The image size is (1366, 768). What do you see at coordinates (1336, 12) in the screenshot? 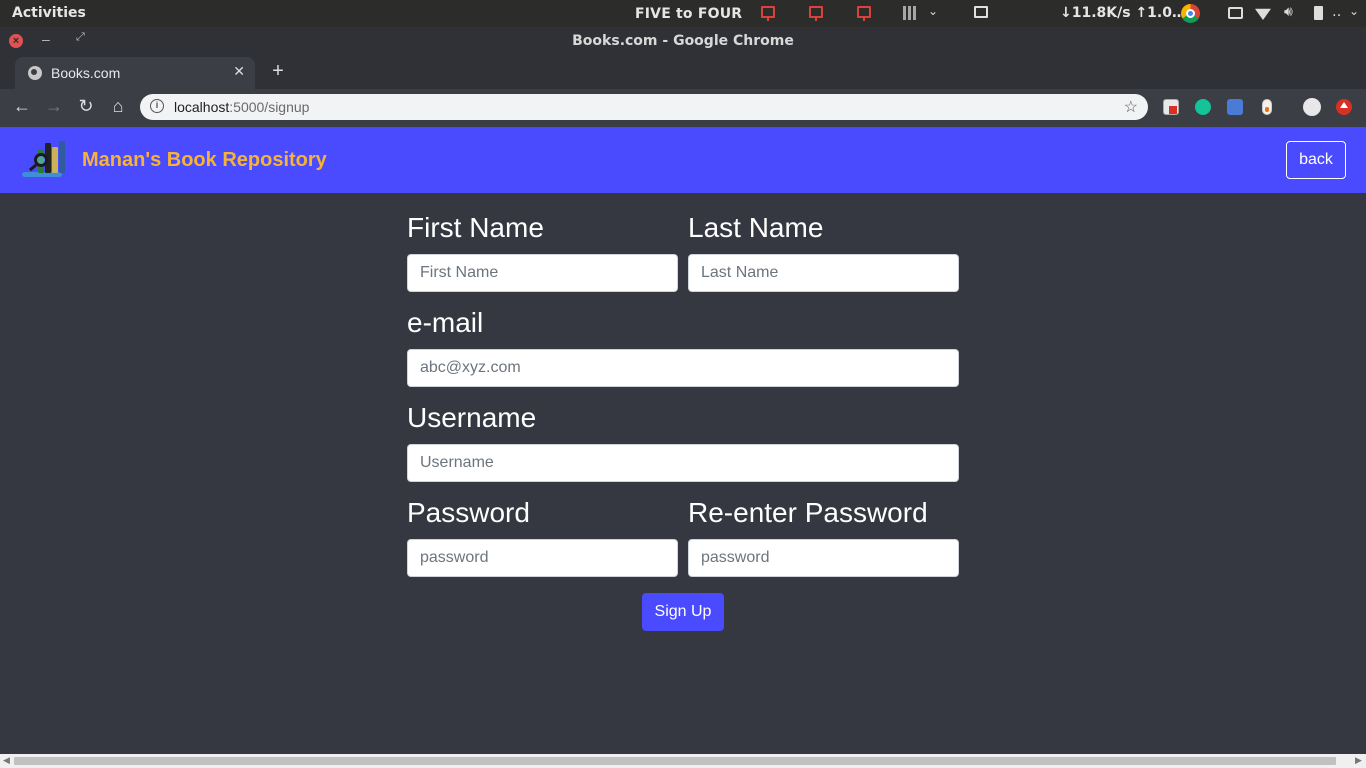
I see `system-menu-more: ‥` at bounding box center [1336, 12].